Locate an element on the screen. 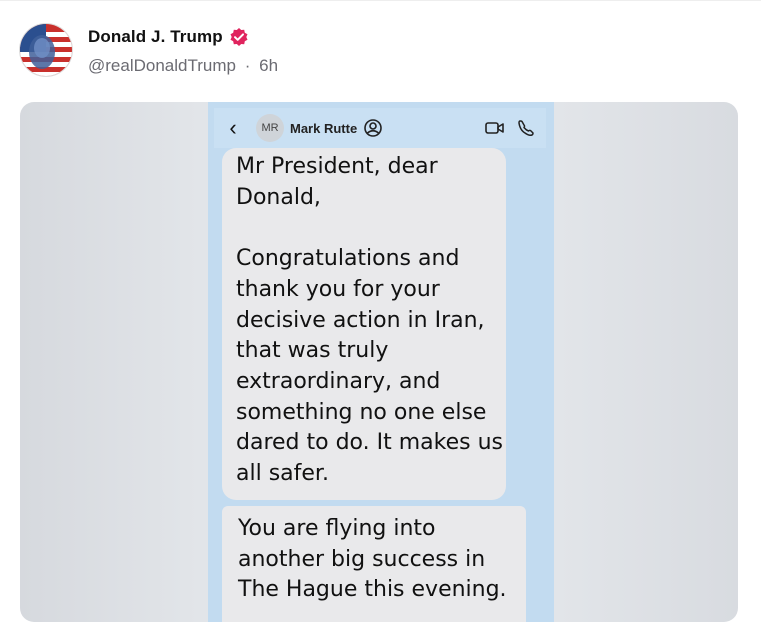 The image size is (761, 622). top-divider is located at coordinates (380, 0).